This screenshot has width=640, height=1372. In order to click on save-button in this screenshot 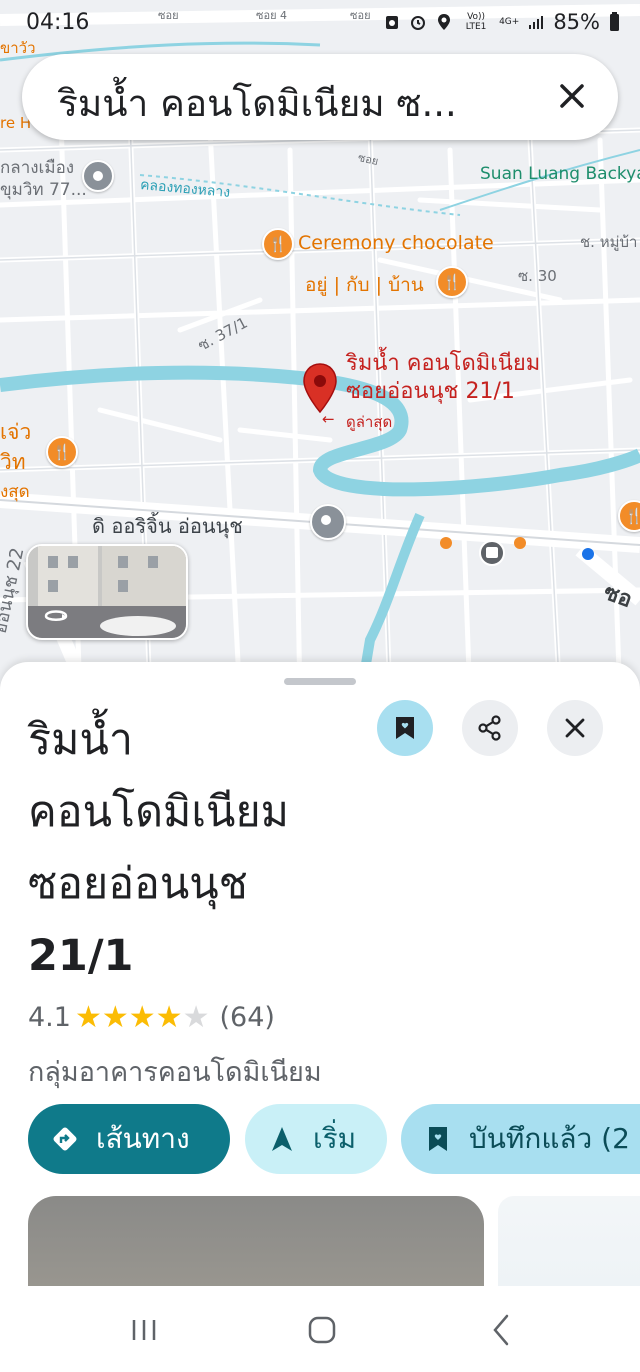, I will do `click(405, 728)`.